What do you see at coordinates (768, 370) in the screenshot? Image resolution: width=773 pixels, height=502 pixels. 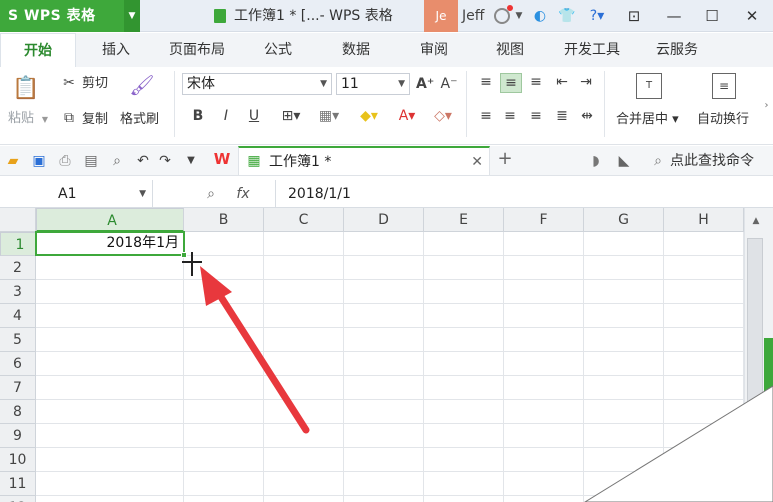 I see `side-panel-tab` at bounding box center [768, 370].